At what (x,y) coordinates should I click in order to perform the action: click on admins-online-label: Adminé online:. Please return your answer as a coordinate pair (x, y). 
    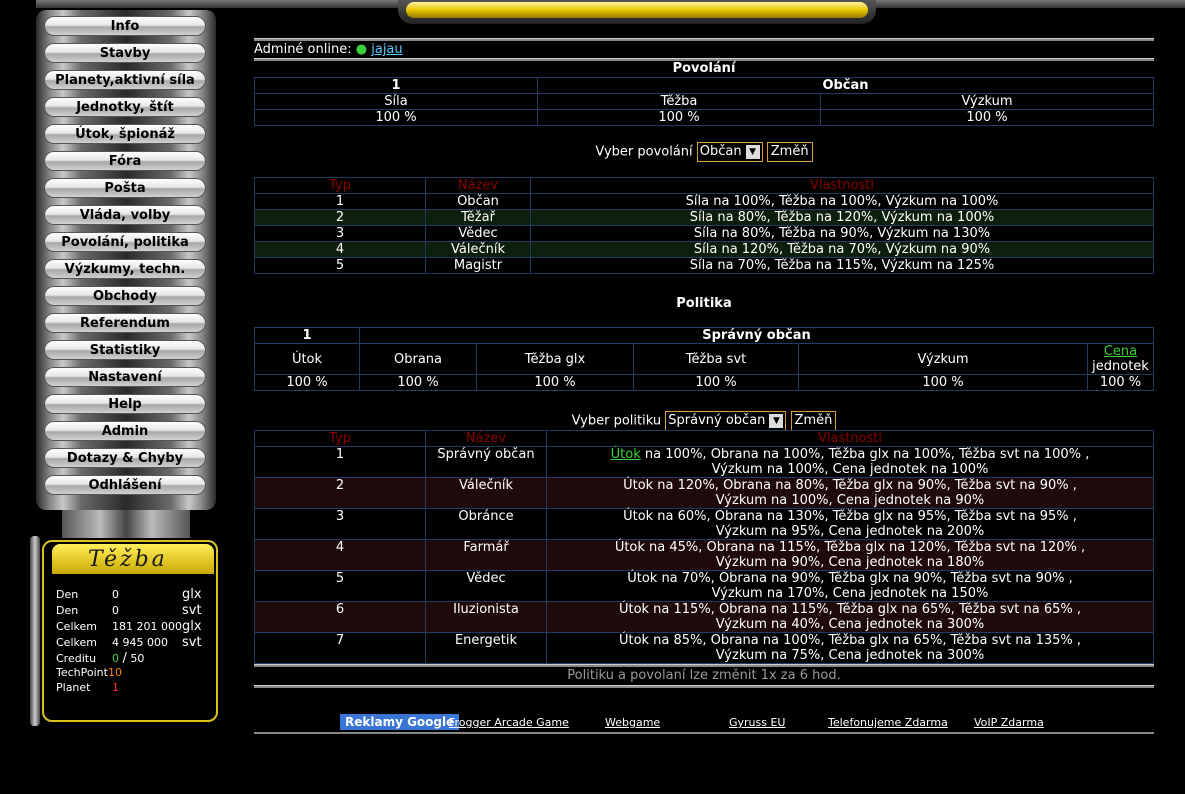
    Looking at the image, I should click on (303, 49).